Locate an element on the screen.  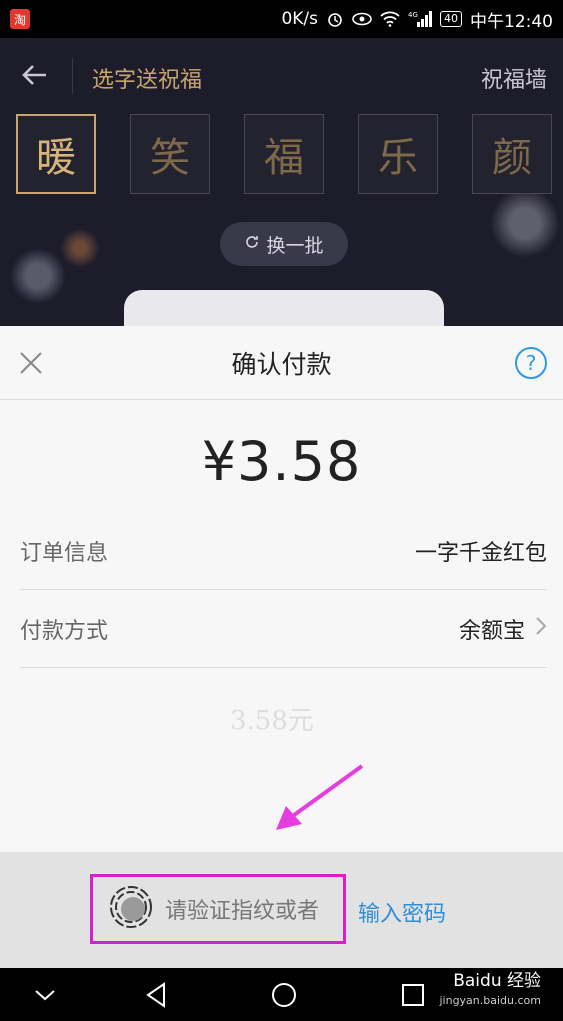
order-info-value: 一字千金红包 is located at coordinates (480, 553).